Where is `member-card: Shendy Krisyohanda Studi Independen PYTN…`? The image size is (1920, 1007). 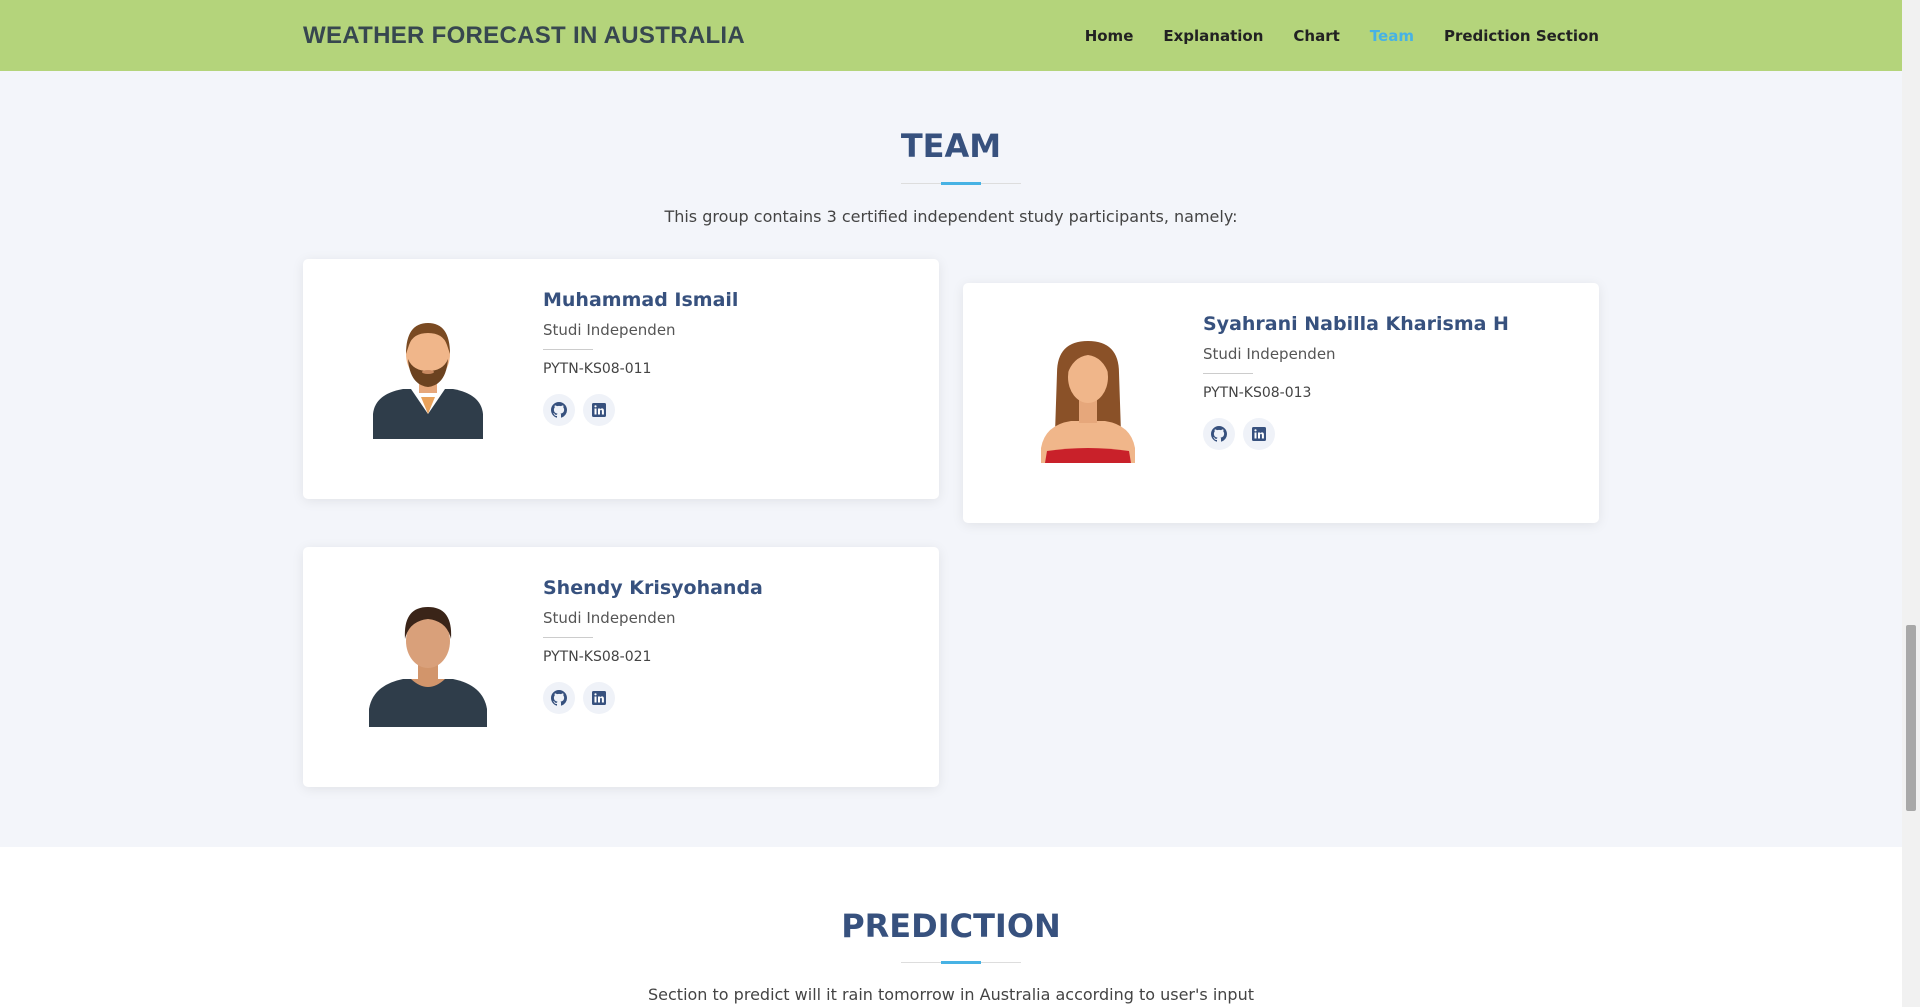
member-card: Shendy Krisyohanda Studi Independen PYTN… is located at coordinates (621, 667).